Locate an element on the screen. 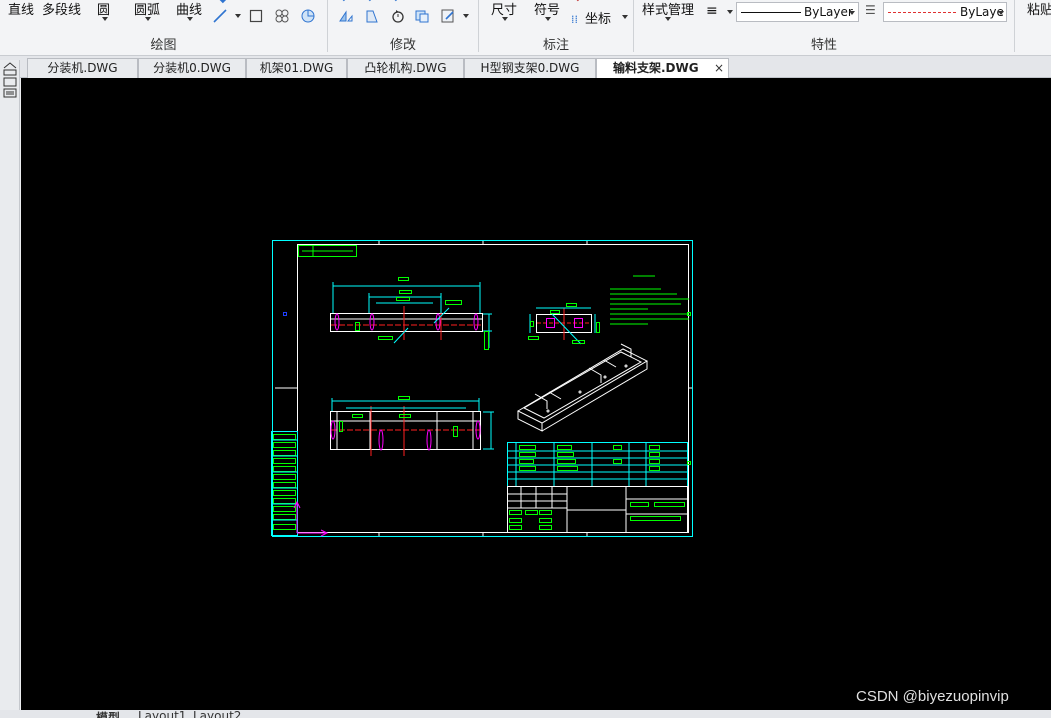 The width and height of the screenshot is (1051, 718). stretch-icon is located at coordinates (372, 16).